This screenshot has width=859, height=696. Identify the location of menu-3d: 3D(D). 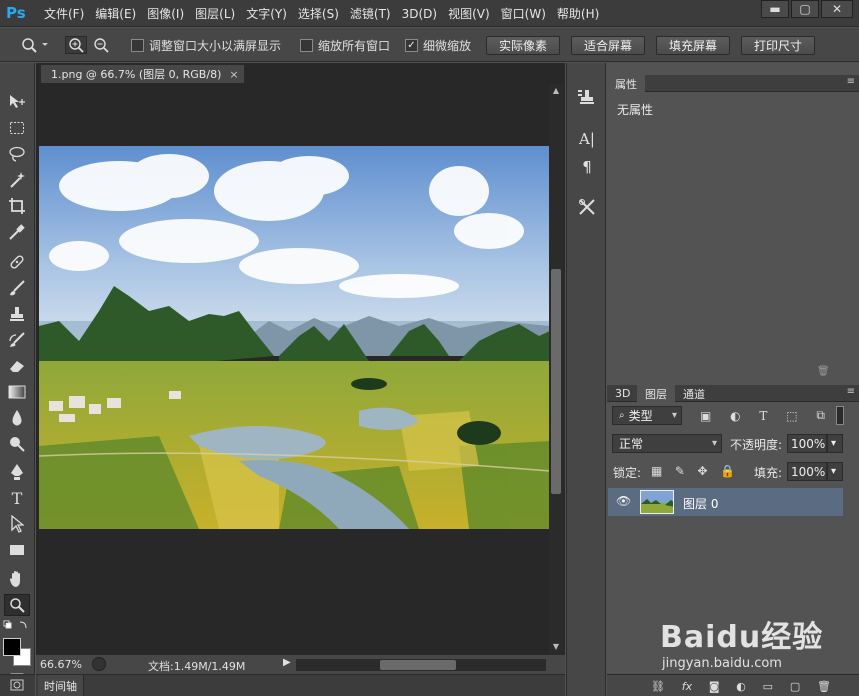
(425, 14).